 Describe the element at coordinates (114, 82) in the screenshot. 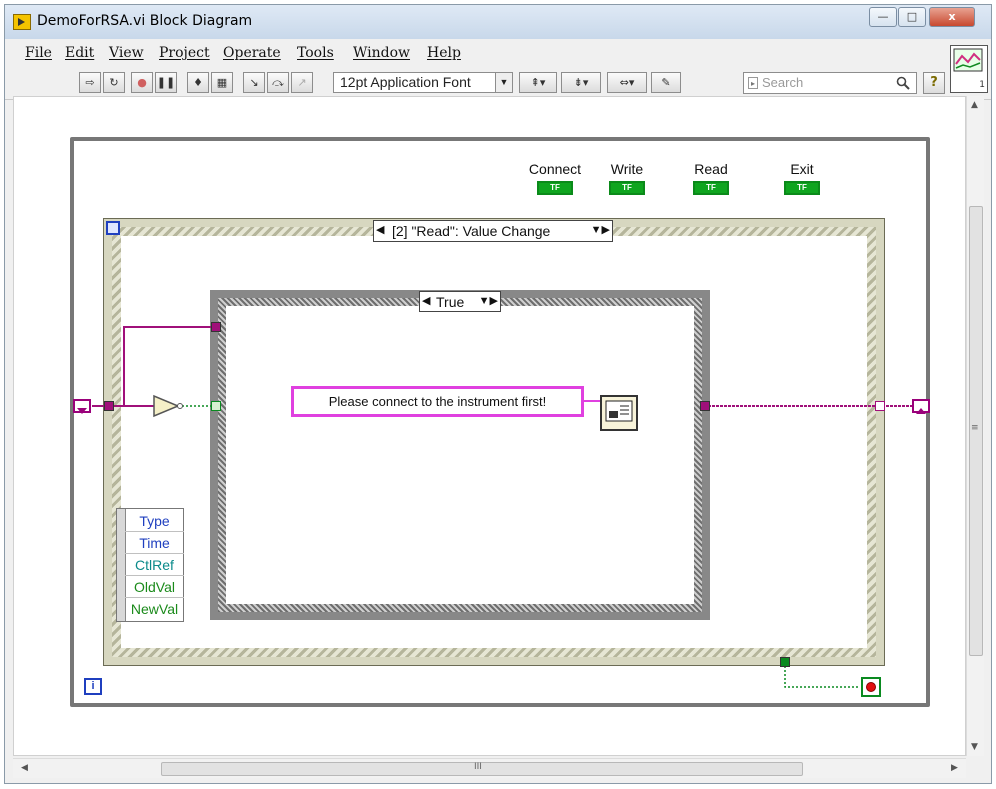

I see `run-continuously-icon: ↻` at that location.